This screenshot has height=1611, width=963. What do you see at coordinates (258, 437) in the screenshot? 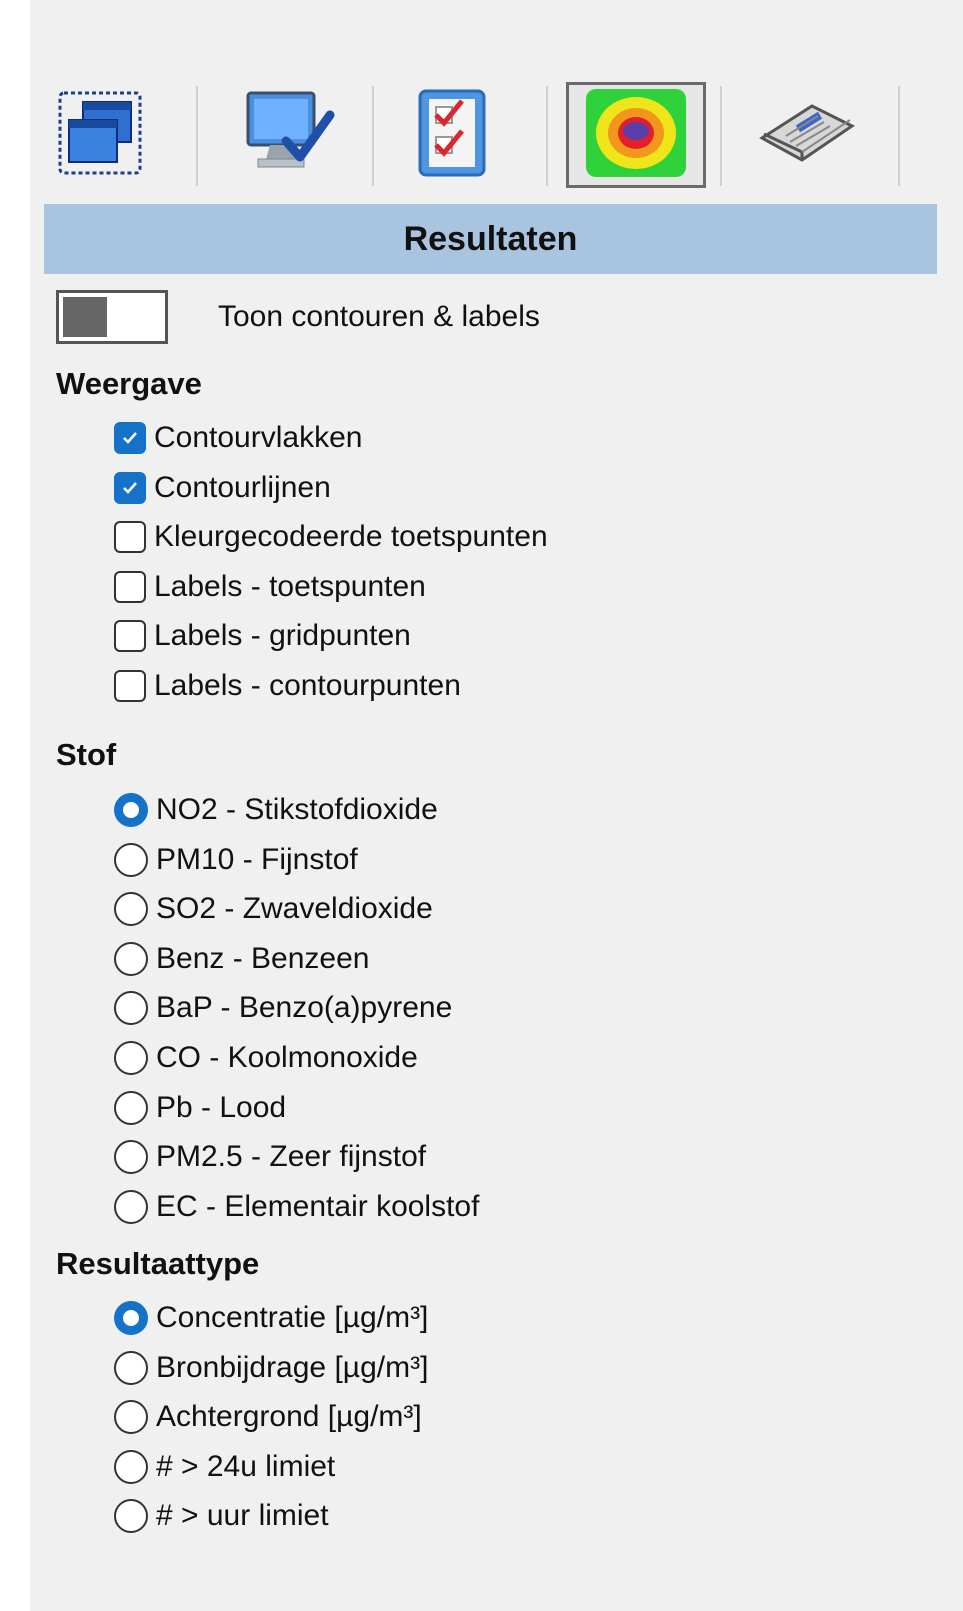
I see `weergave-option-label: Contourvlakken` at bounding box center [258, 437].